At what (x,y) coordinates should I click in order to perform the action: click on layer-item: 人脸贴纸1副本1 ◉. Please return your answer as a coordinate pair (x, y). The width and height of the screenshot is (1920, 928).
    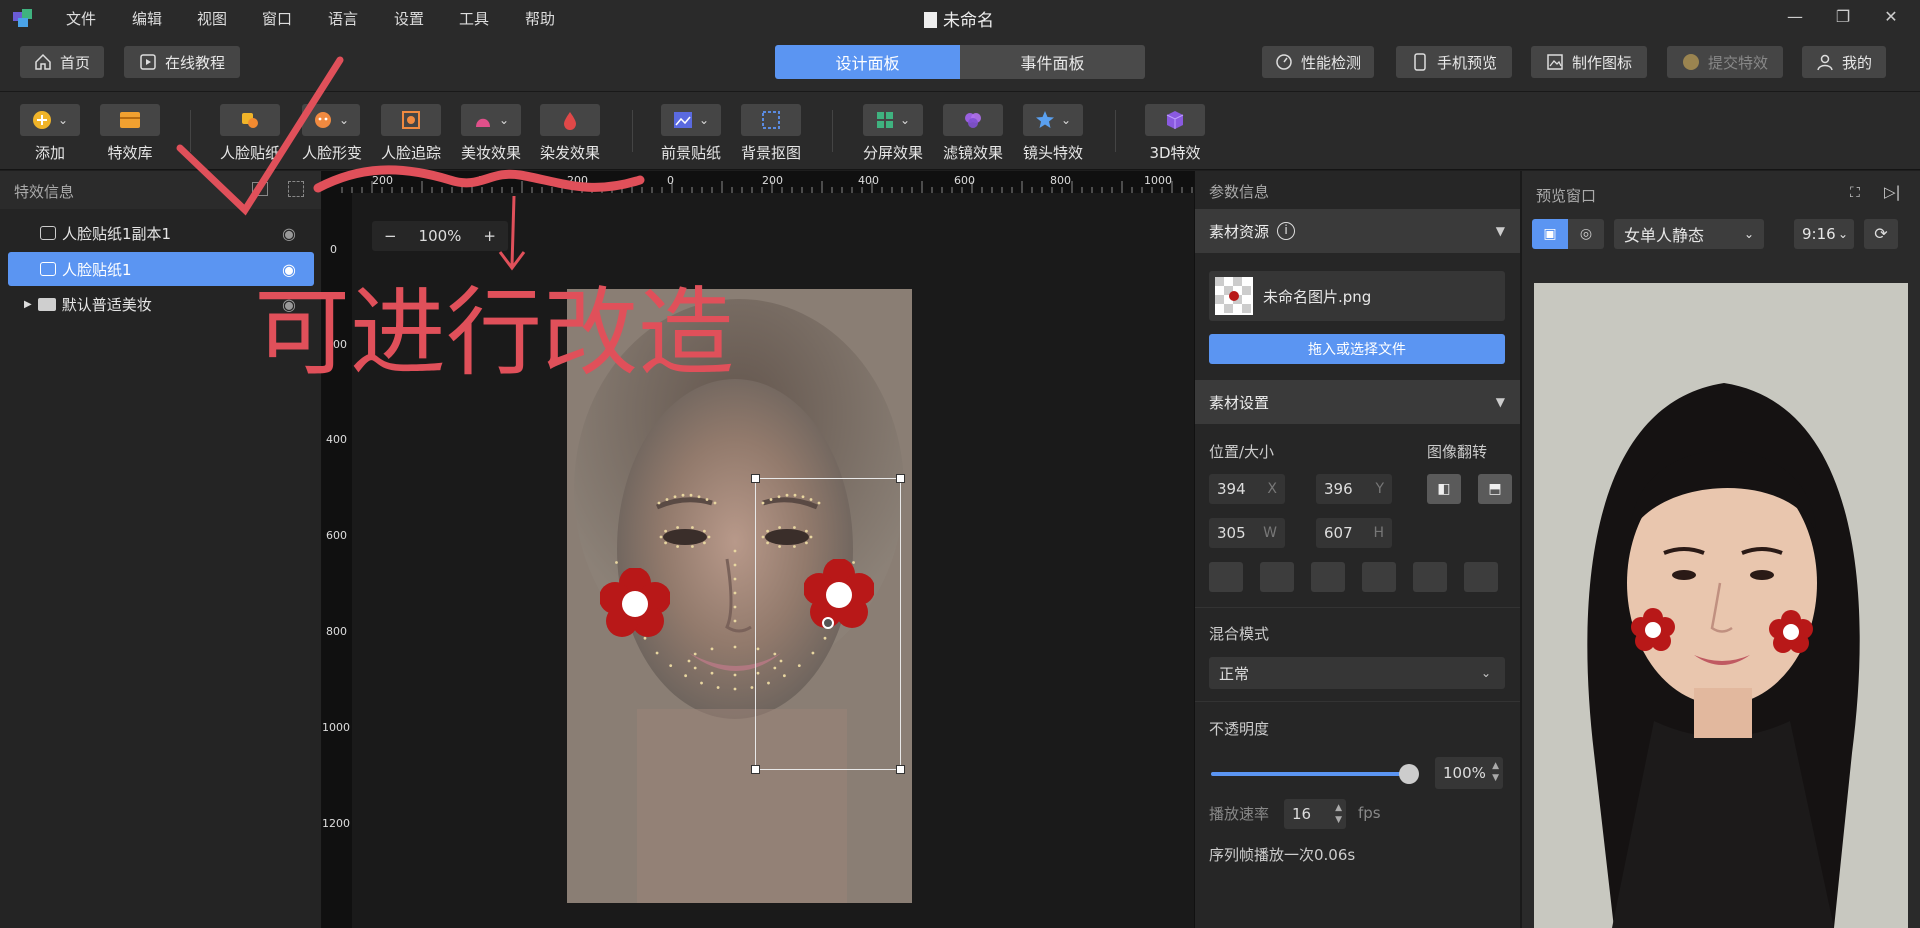
    Looking at the image, I should click on (161, 233).